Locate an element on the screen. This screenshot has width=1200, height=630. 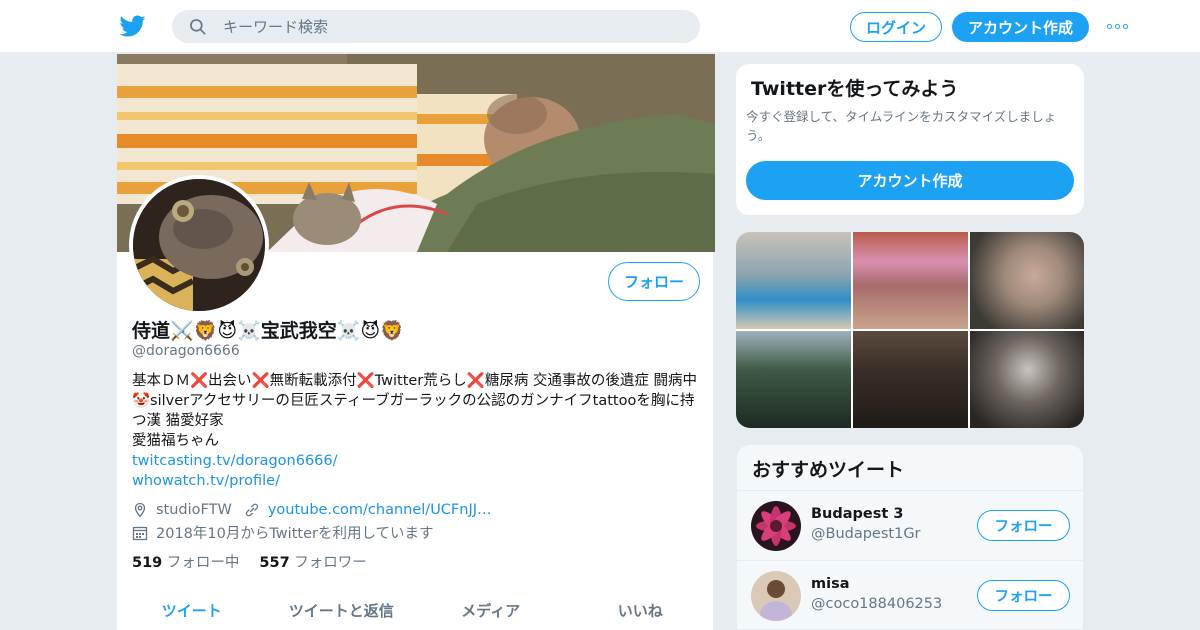
calendar-icon is located at coordinates (140, 533).